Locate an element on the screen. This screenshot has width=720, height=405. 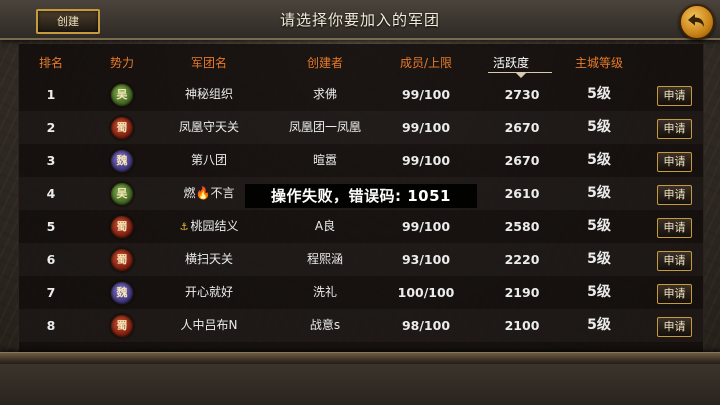
column-header-members: 成员/上限 is located at coordinates (426, 62).